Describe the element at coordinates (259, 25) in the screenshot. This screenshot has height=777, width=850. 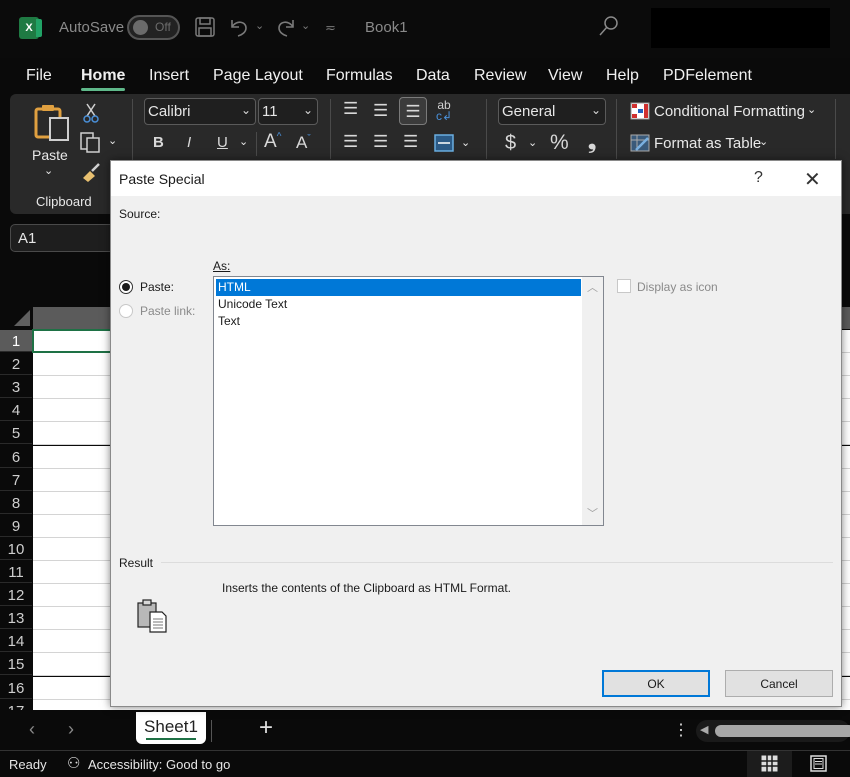
I see `undo-dropdown-icon: ⌄` at that location.